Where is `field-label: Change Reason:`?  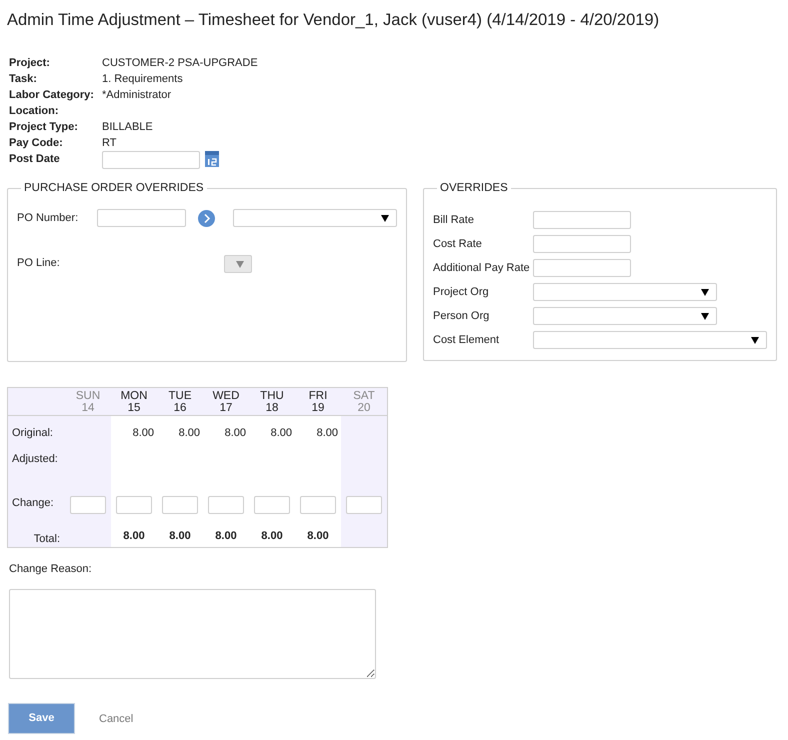 field-label: Change Reason: is located at coordinates (50, 569).